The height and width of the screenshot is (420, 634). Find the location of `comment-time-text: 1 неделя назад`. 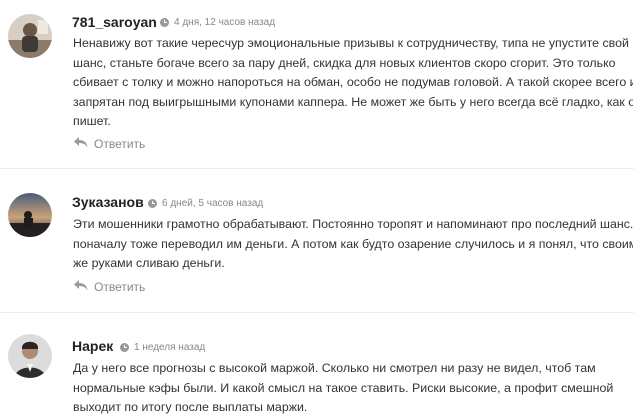

comment-time-text: 1 неделя назад is located at coordinates (170, 347).